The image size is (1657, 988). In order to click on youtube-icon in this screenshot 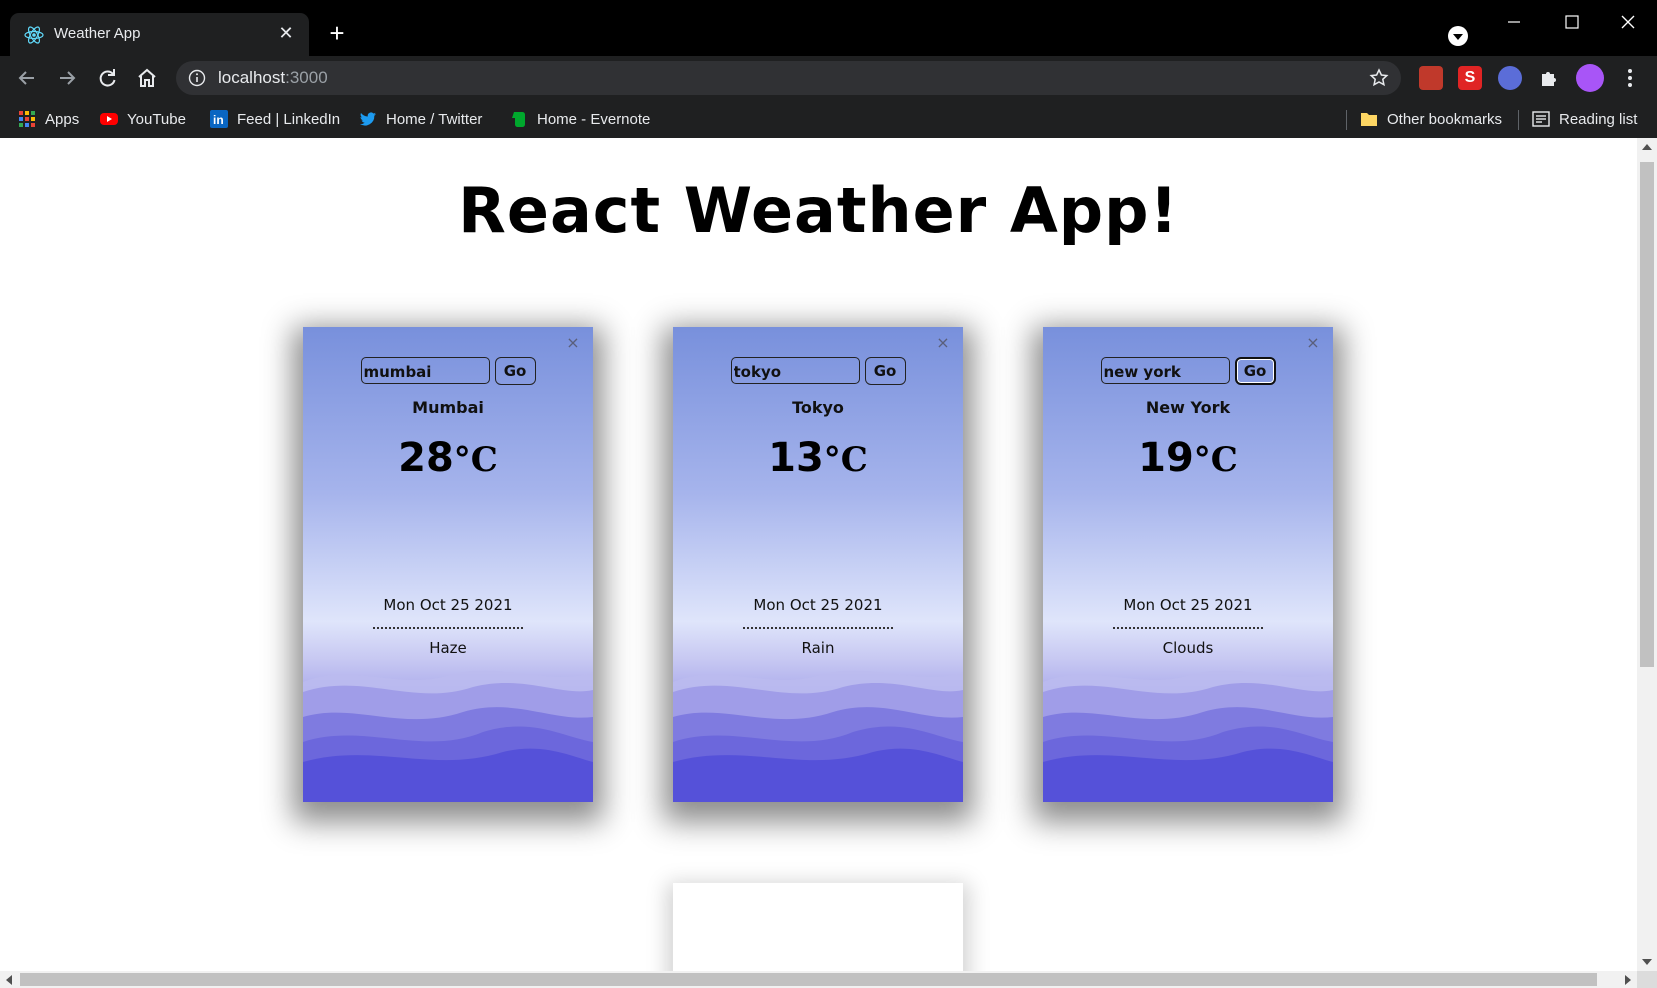, I will do `click(109, 119)`.